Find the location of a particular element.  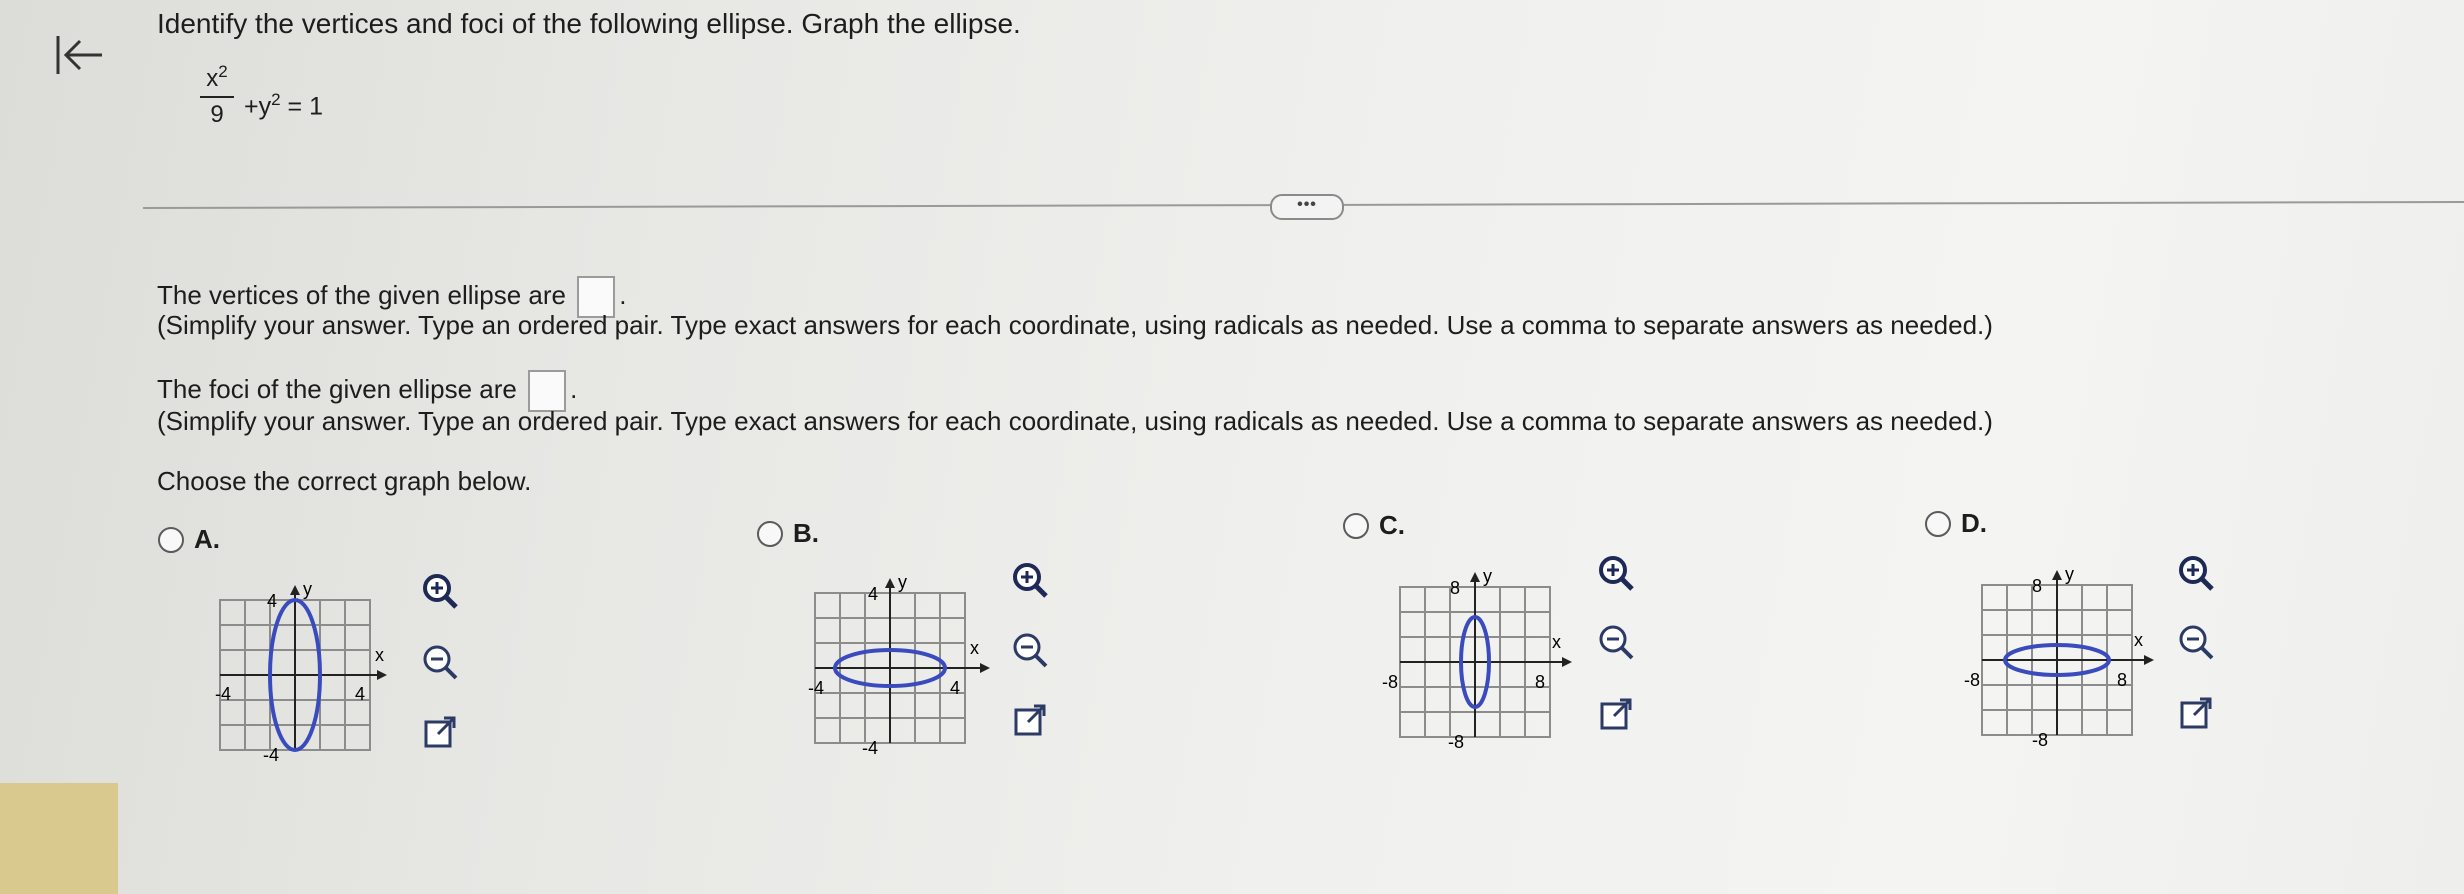

graph-b-x-left-label: -4 is located at coordinates (816, 688).